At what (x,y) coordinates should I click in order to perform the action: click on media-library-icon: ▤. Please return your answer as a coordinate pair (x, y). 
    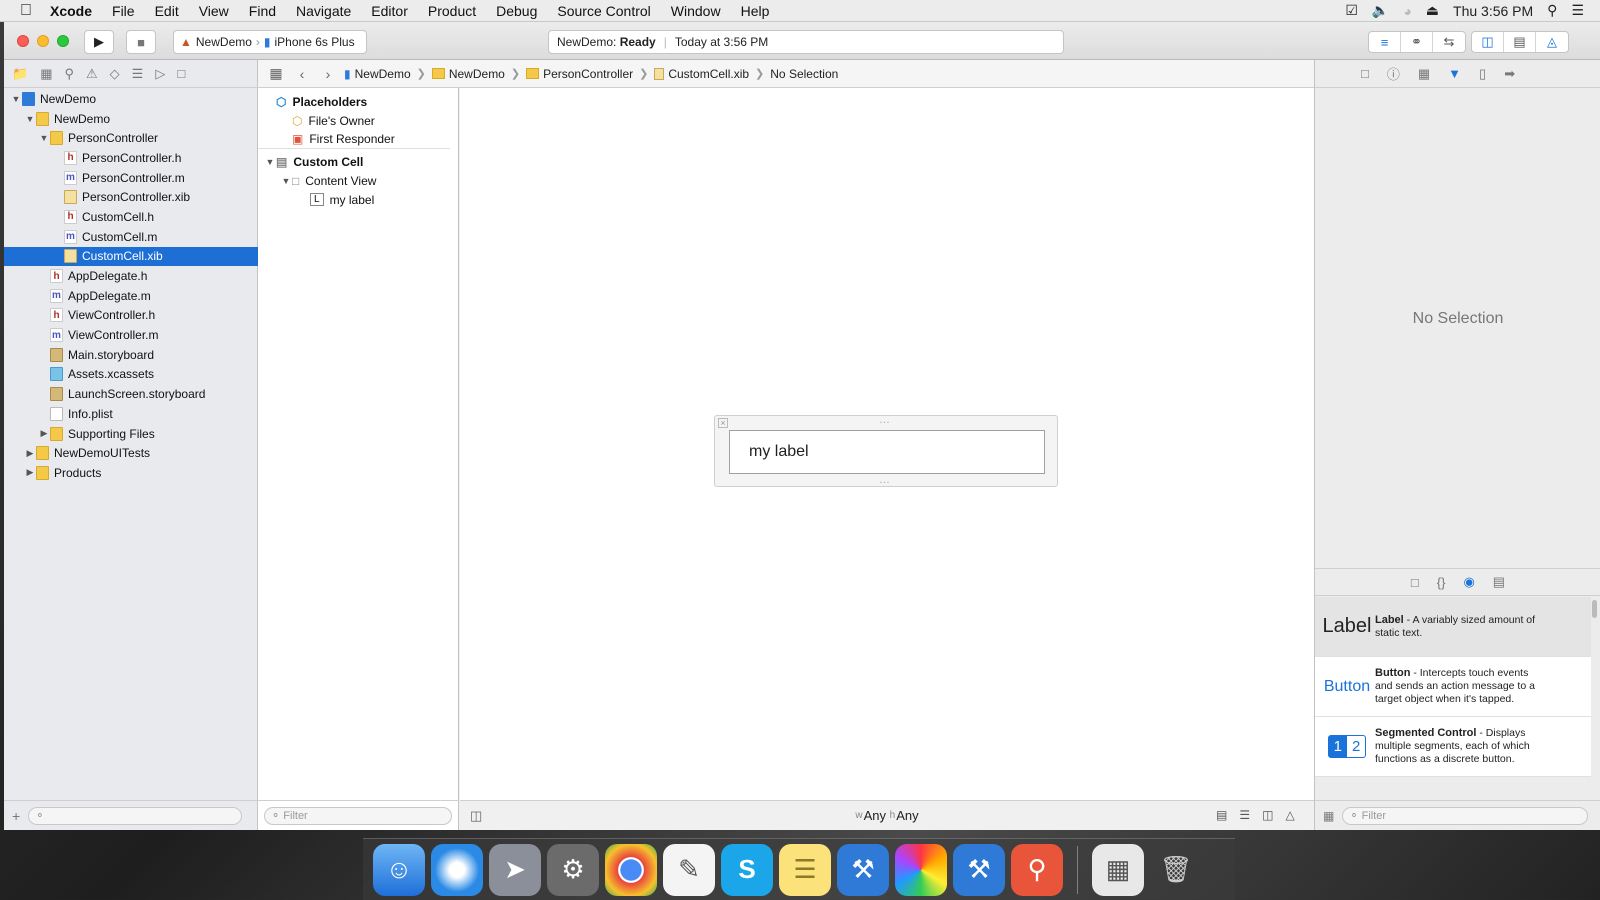
    Looking at the image, I should click on (1499, 582).